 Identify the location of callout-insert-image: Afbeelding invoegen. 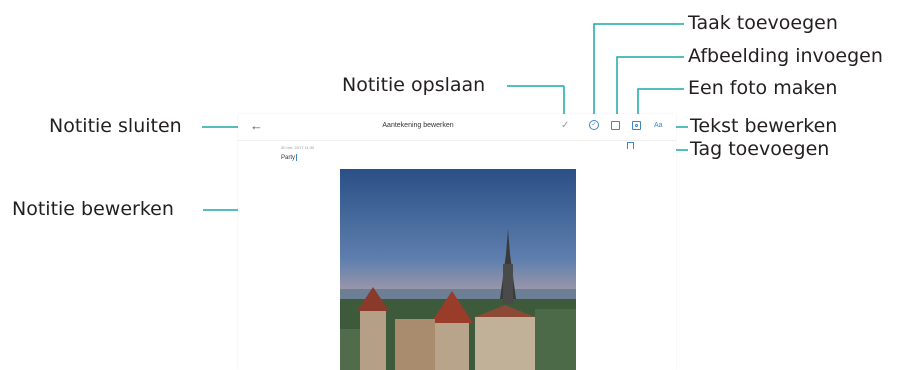
(785, 56).